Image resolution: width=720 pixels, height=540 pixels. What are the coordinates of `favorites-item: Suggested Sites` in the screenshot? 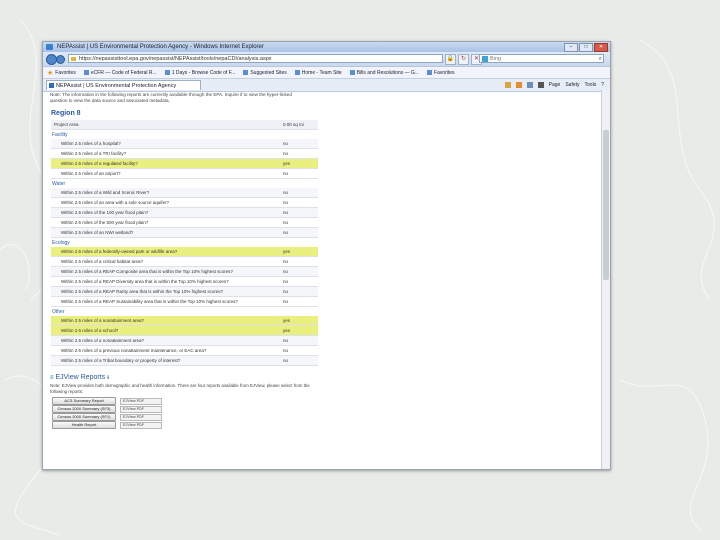 It's located at (265, 72).